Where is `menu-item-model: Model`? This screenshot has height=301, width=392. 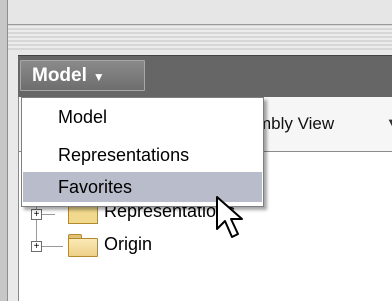 menu-item-model: Model is located at coordinates (142, 117).